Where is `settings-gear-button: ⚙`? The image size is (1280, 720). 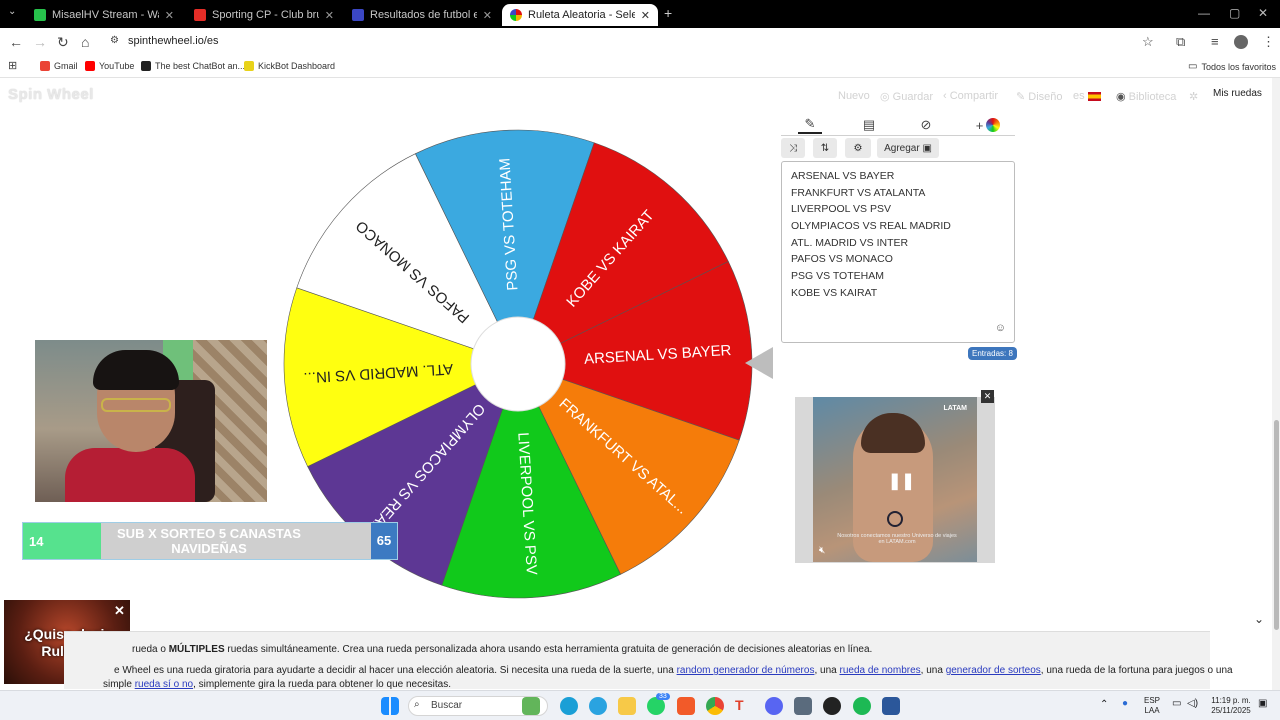 settings-gear-button: ⚙ is located at coordinates (858, 148).